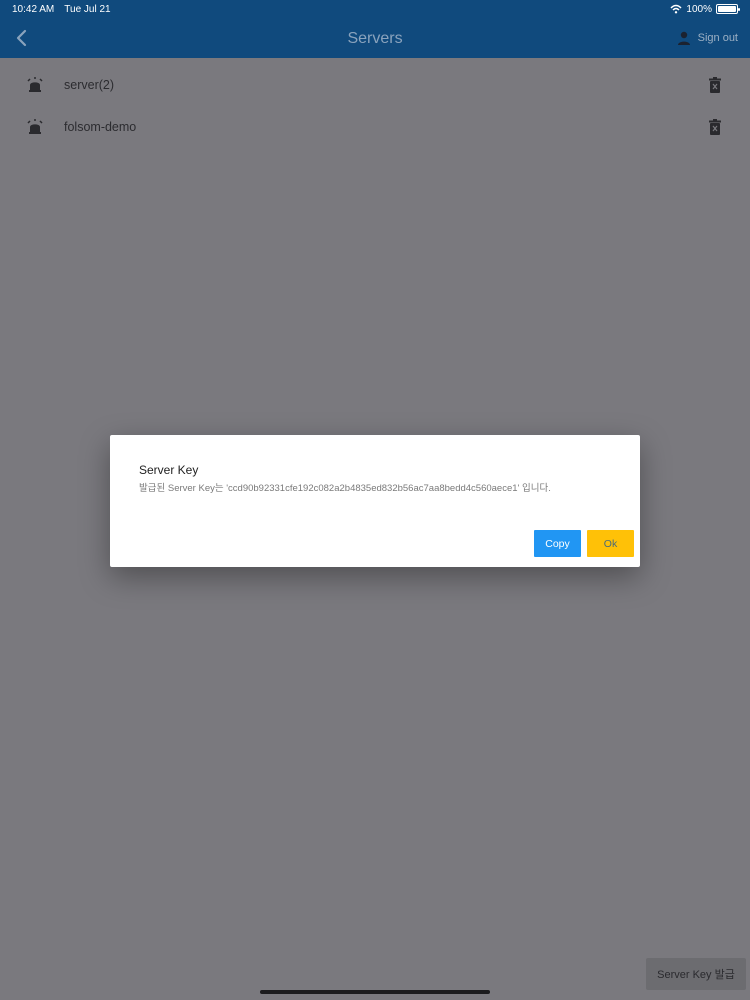 This screenshot has width=750, height=1000. Describe the element at coordinates (33, 9) in the screenshot. I see `status-time: 10:42 AM` at that location.